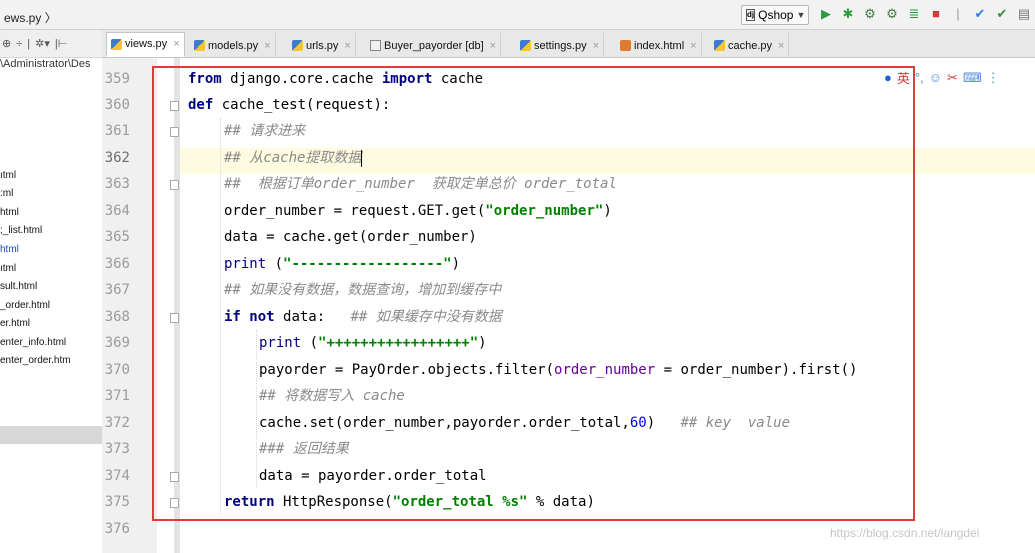 The width and height of the screenshot is (1035, 553). What do you see at coordinates (117, 158) in the screenshot?
I see `line-number: 362` at bounding box center [117, 158].